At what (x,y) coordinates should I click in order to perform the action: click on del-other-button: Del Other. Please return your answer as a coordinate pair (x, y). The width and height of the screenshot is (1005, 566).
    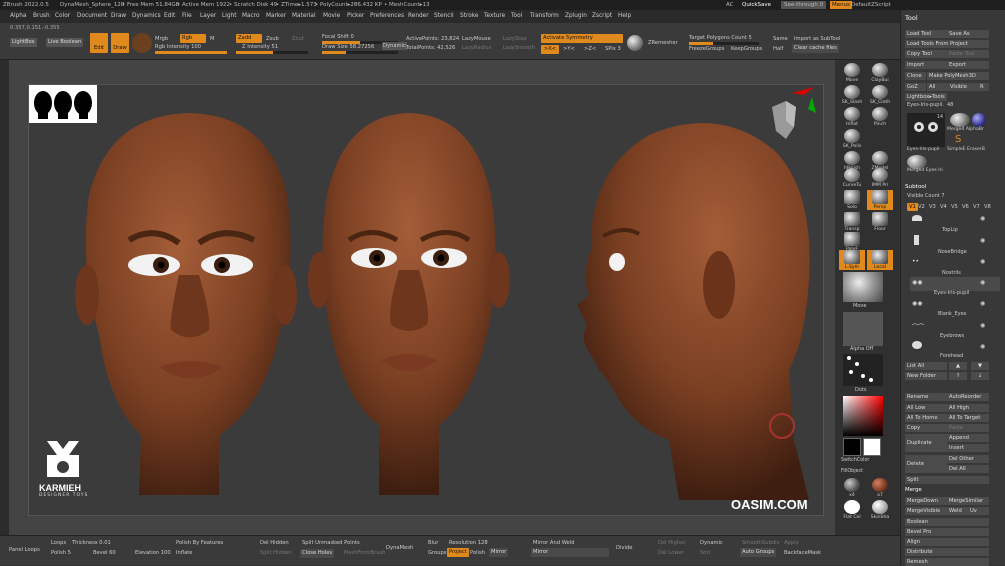
    Looking at the image, I should click on (968, 459).